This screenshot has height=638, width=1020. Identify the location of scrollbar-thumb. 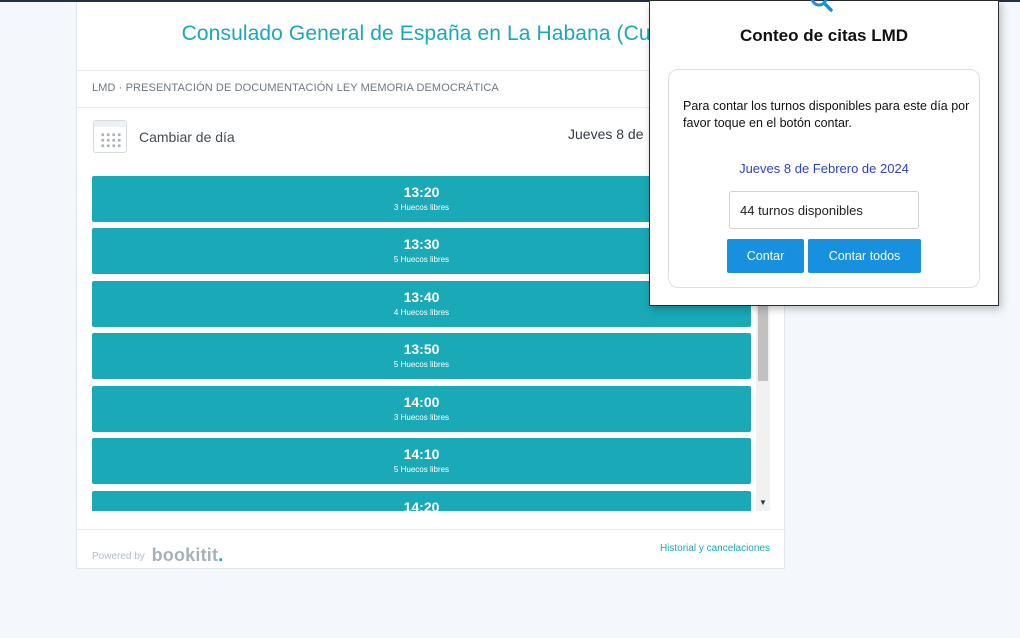
(763, 338).